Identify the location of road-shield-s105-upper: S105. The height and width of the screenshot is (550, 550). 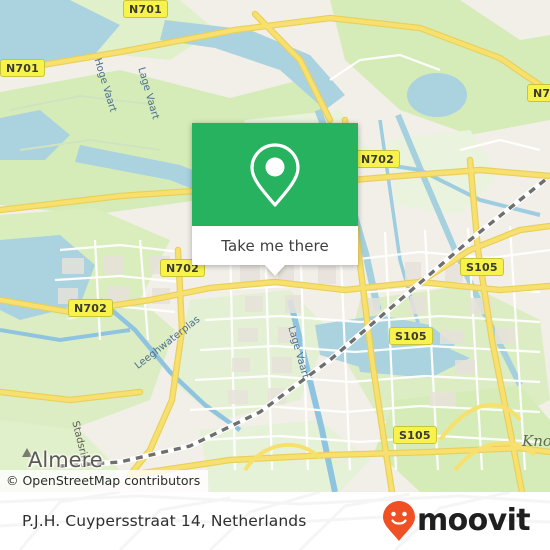
(482, 267).